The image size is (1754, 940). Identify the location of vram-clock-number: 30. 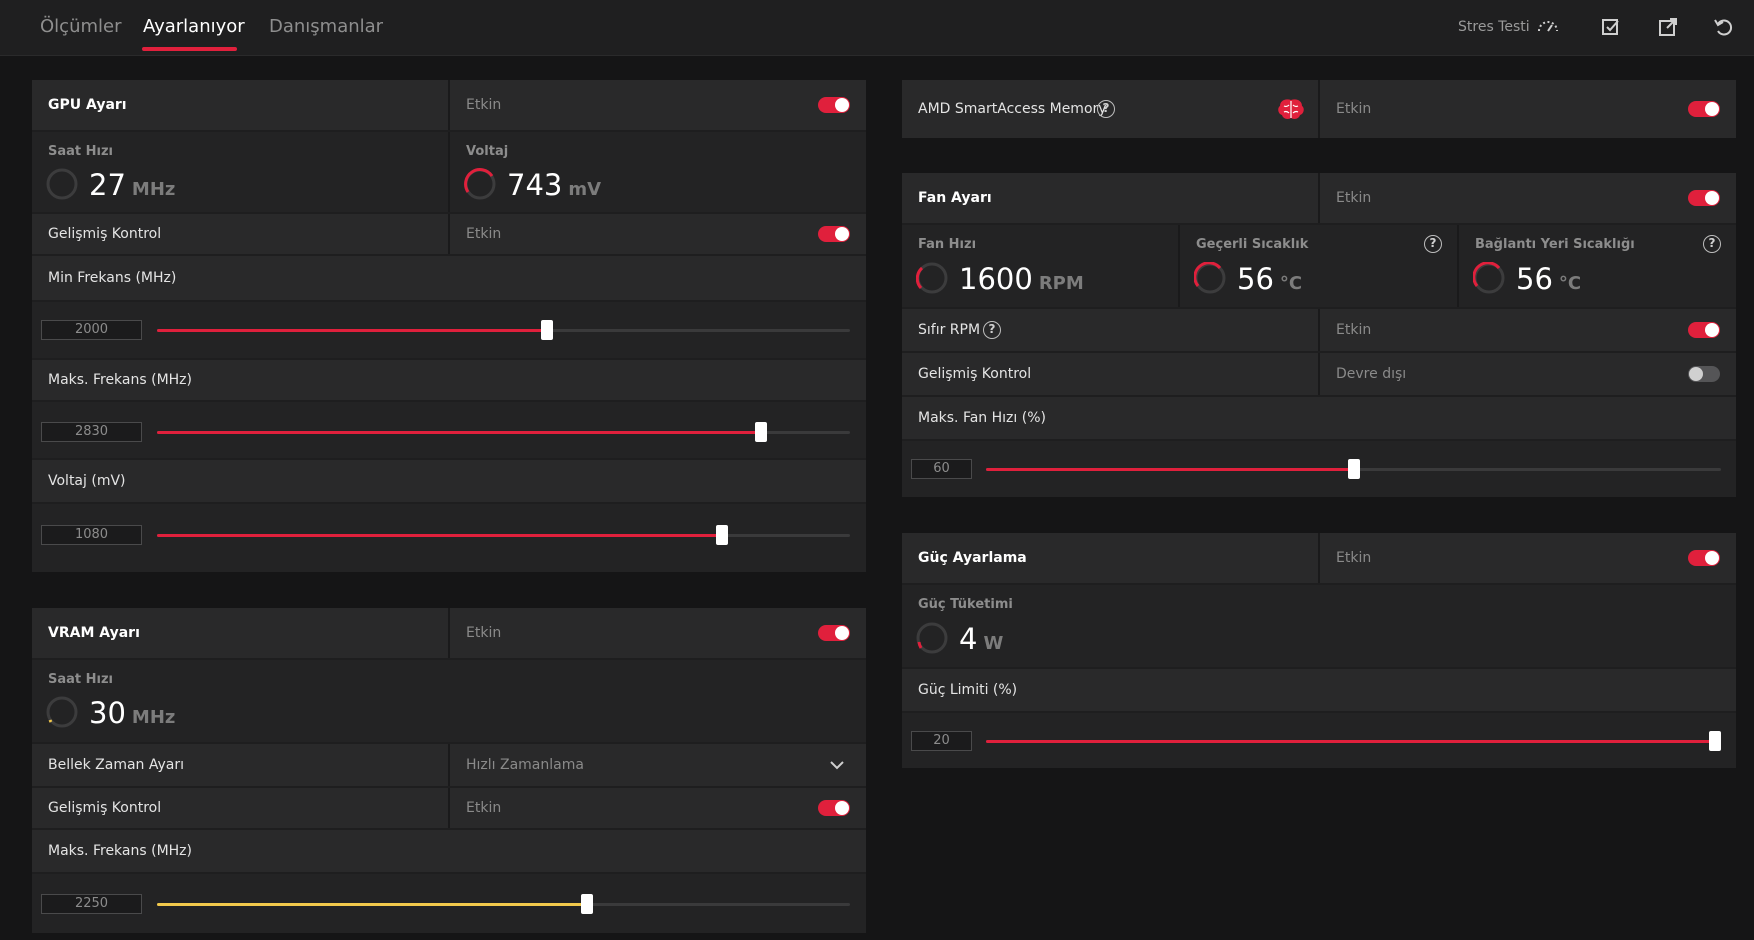
(107, 713).